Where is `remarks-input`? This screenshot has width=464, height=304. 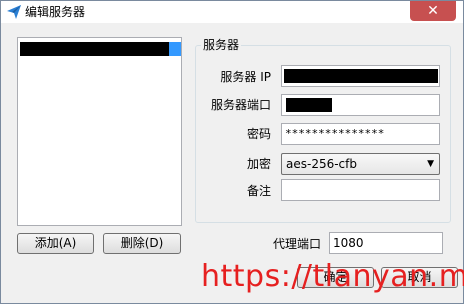 remarks-input is located at coordinates (360, 190).